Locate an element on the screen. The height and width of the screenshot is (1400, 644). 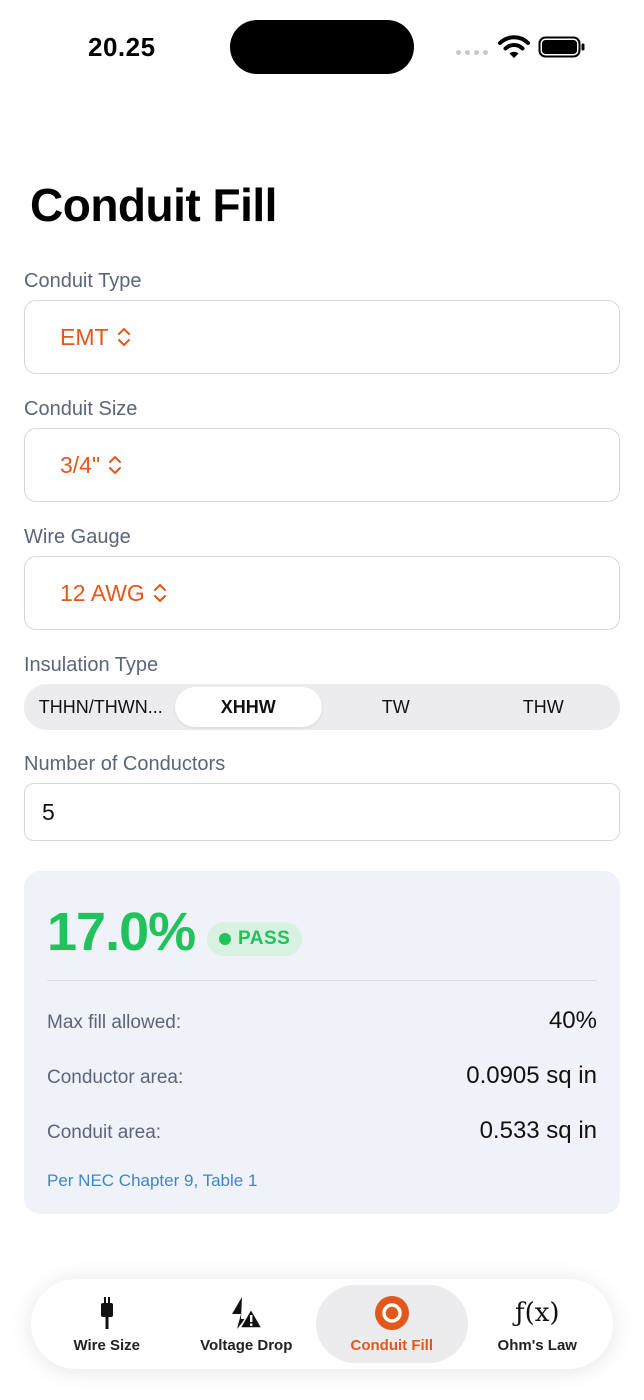
result-label: Max fill allowed: is located at coordinates (114, 1022).